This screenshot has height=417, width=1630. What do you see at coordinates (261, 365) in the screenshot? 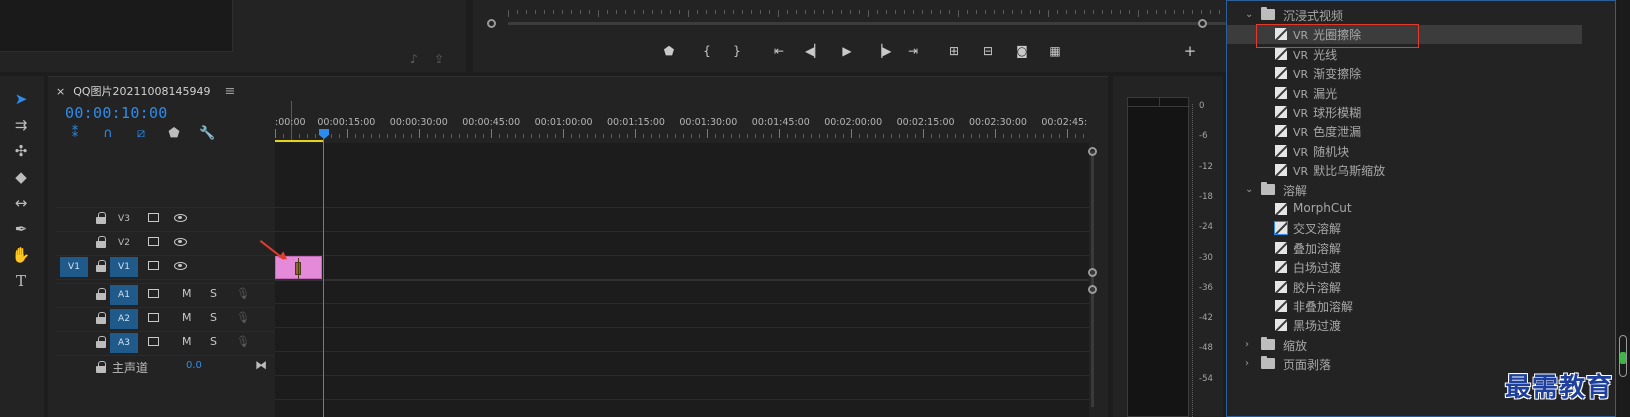
I see `go-to-end-icon: ⧓` at bounding box center [261, 365].